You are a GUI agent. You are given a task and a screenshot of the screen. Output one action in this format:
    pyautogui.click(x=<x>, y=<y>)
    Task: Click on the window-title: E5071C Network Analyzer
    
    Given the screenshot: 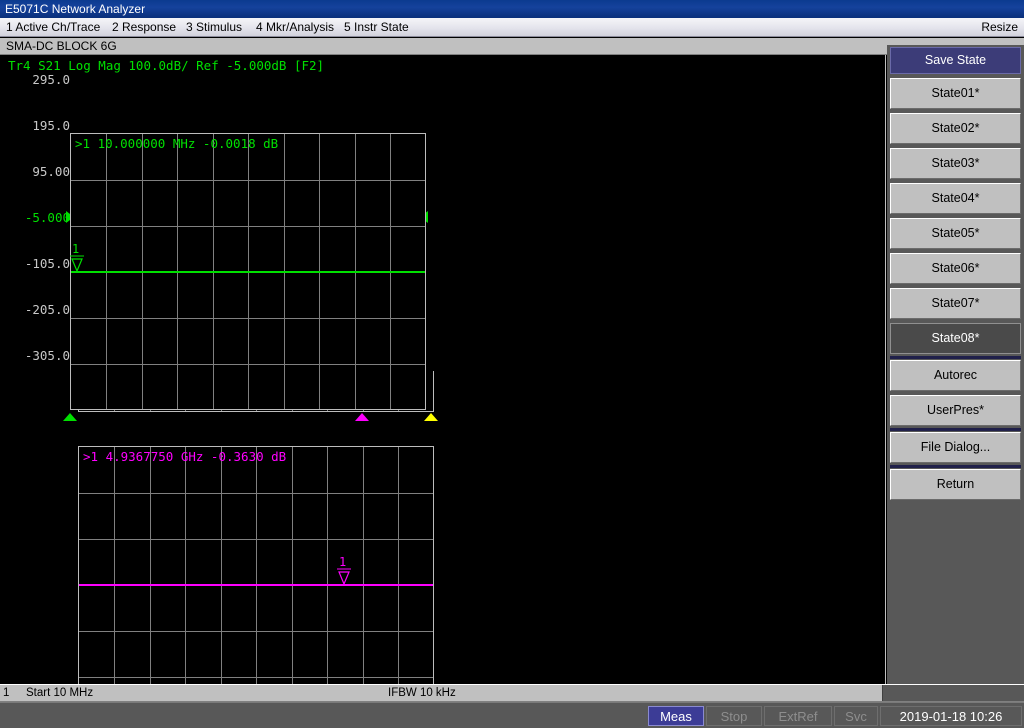 What is the action you would take?
    pyautogui.click(x=75, y=9)
    